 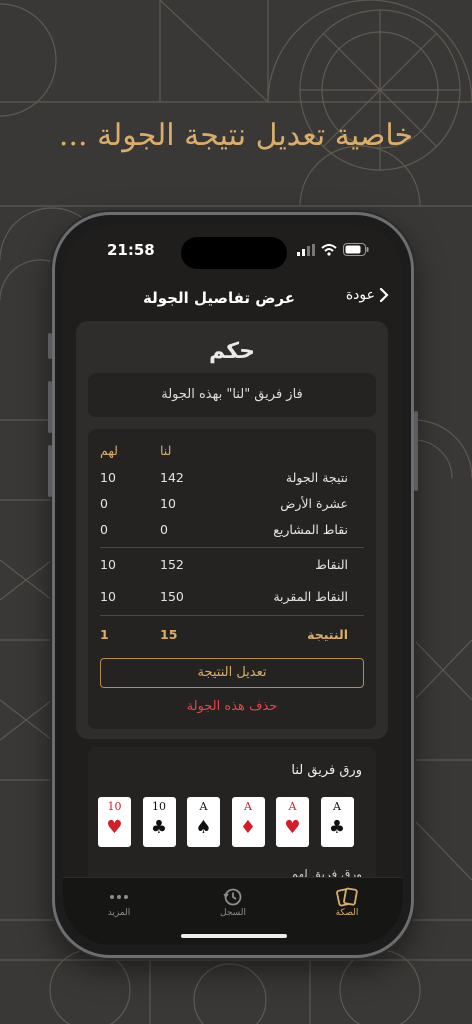 I want to click on dynamic-island, so click(x=234, y=253).